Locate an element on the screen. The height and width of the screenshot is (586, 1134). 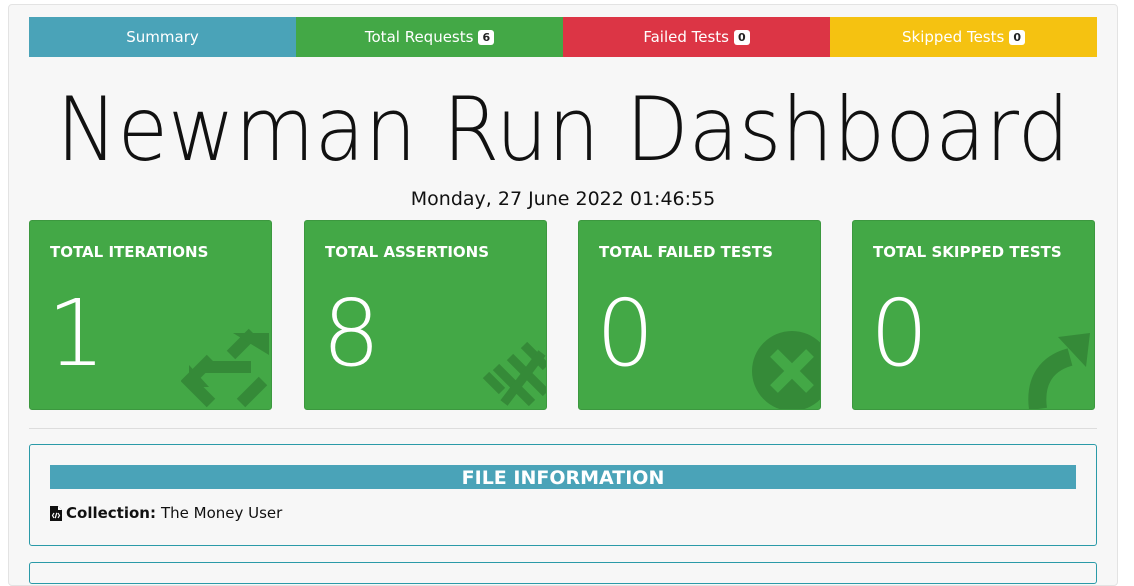
requests-count-badge: 6 is located at coordinates (486, 37).